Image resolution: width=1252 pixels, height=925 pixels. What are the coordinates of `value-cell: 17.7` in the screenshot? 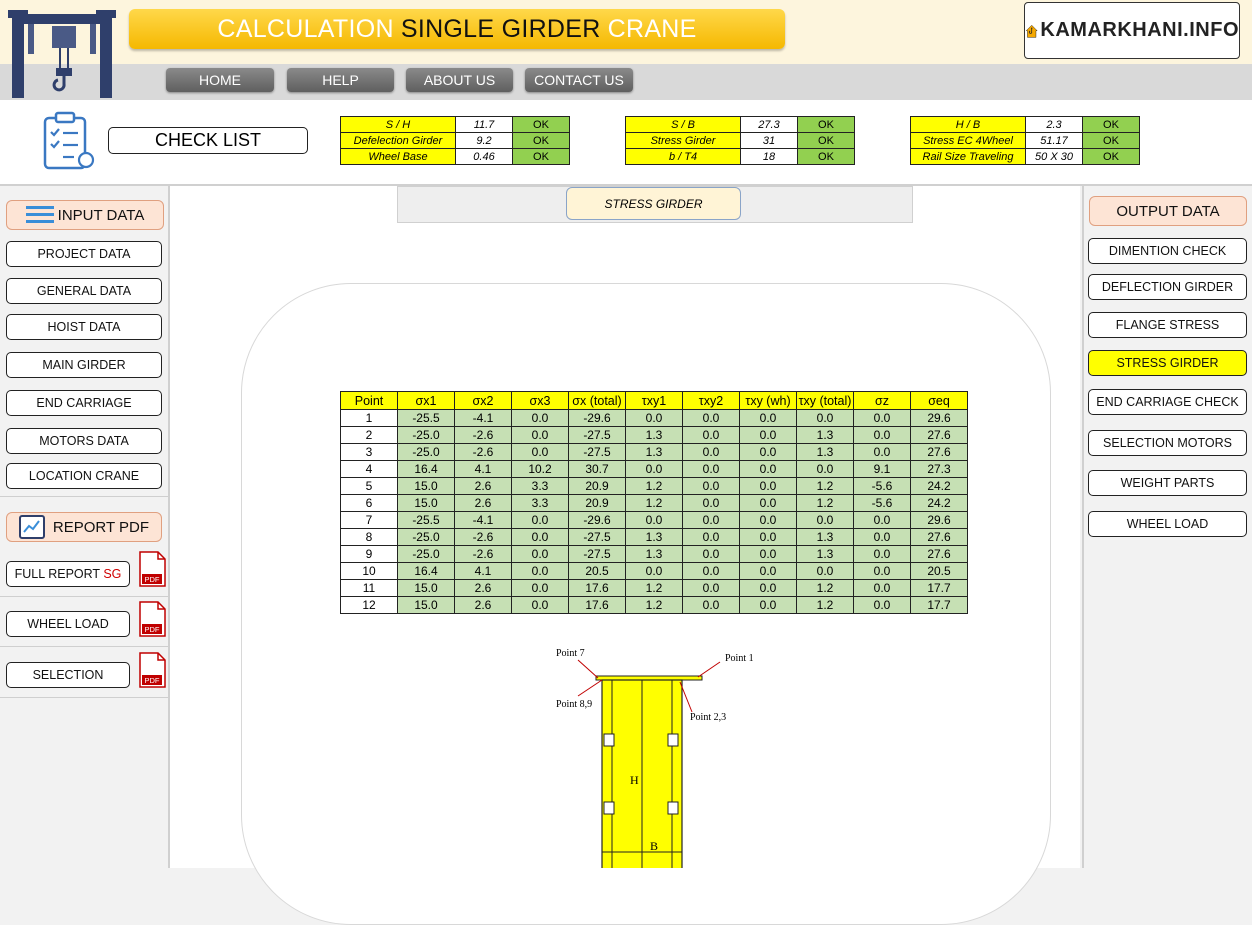 It's located at (939, 588).